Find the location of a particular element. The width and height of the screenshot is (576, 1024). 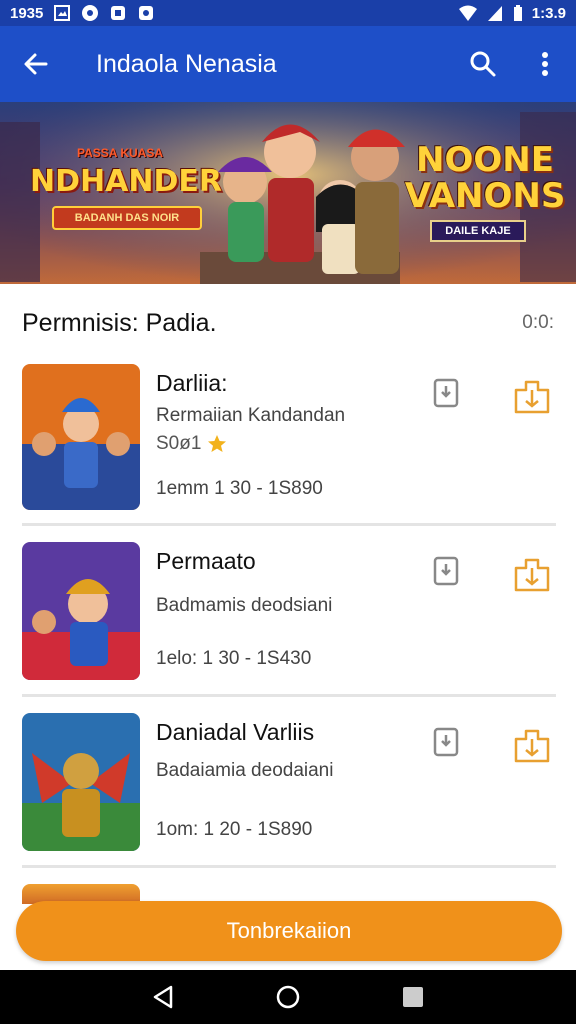

game-rating: S0ø1 is located at coordinates (286, 444).